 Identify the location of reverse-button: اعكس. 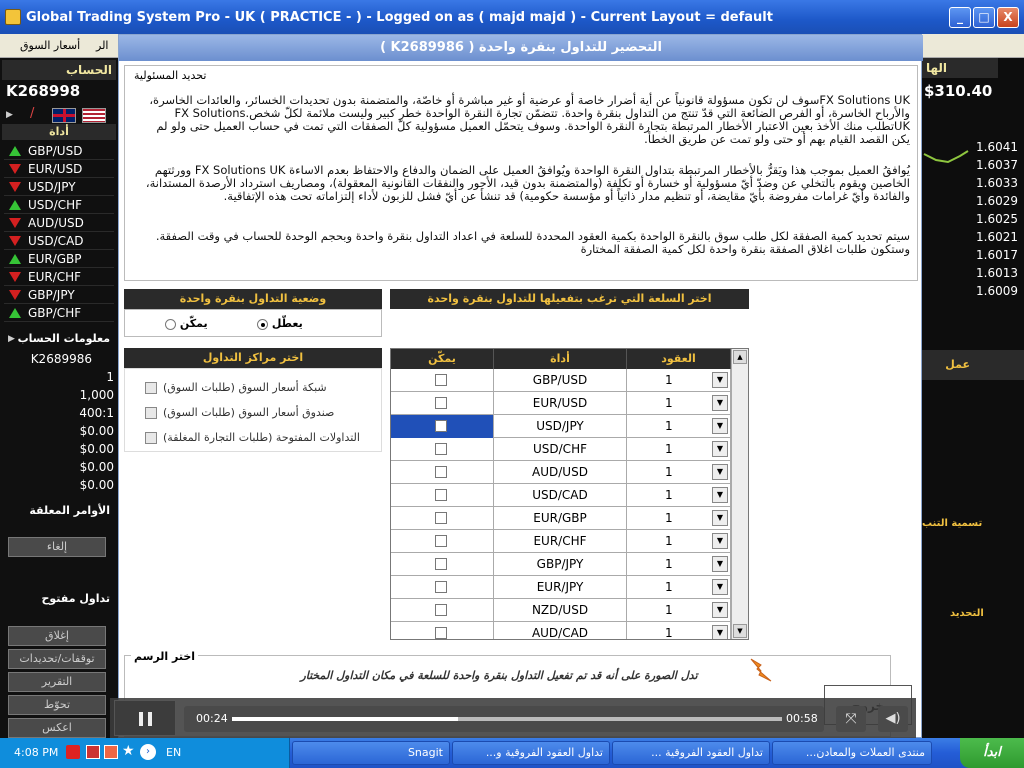
(57, 728).